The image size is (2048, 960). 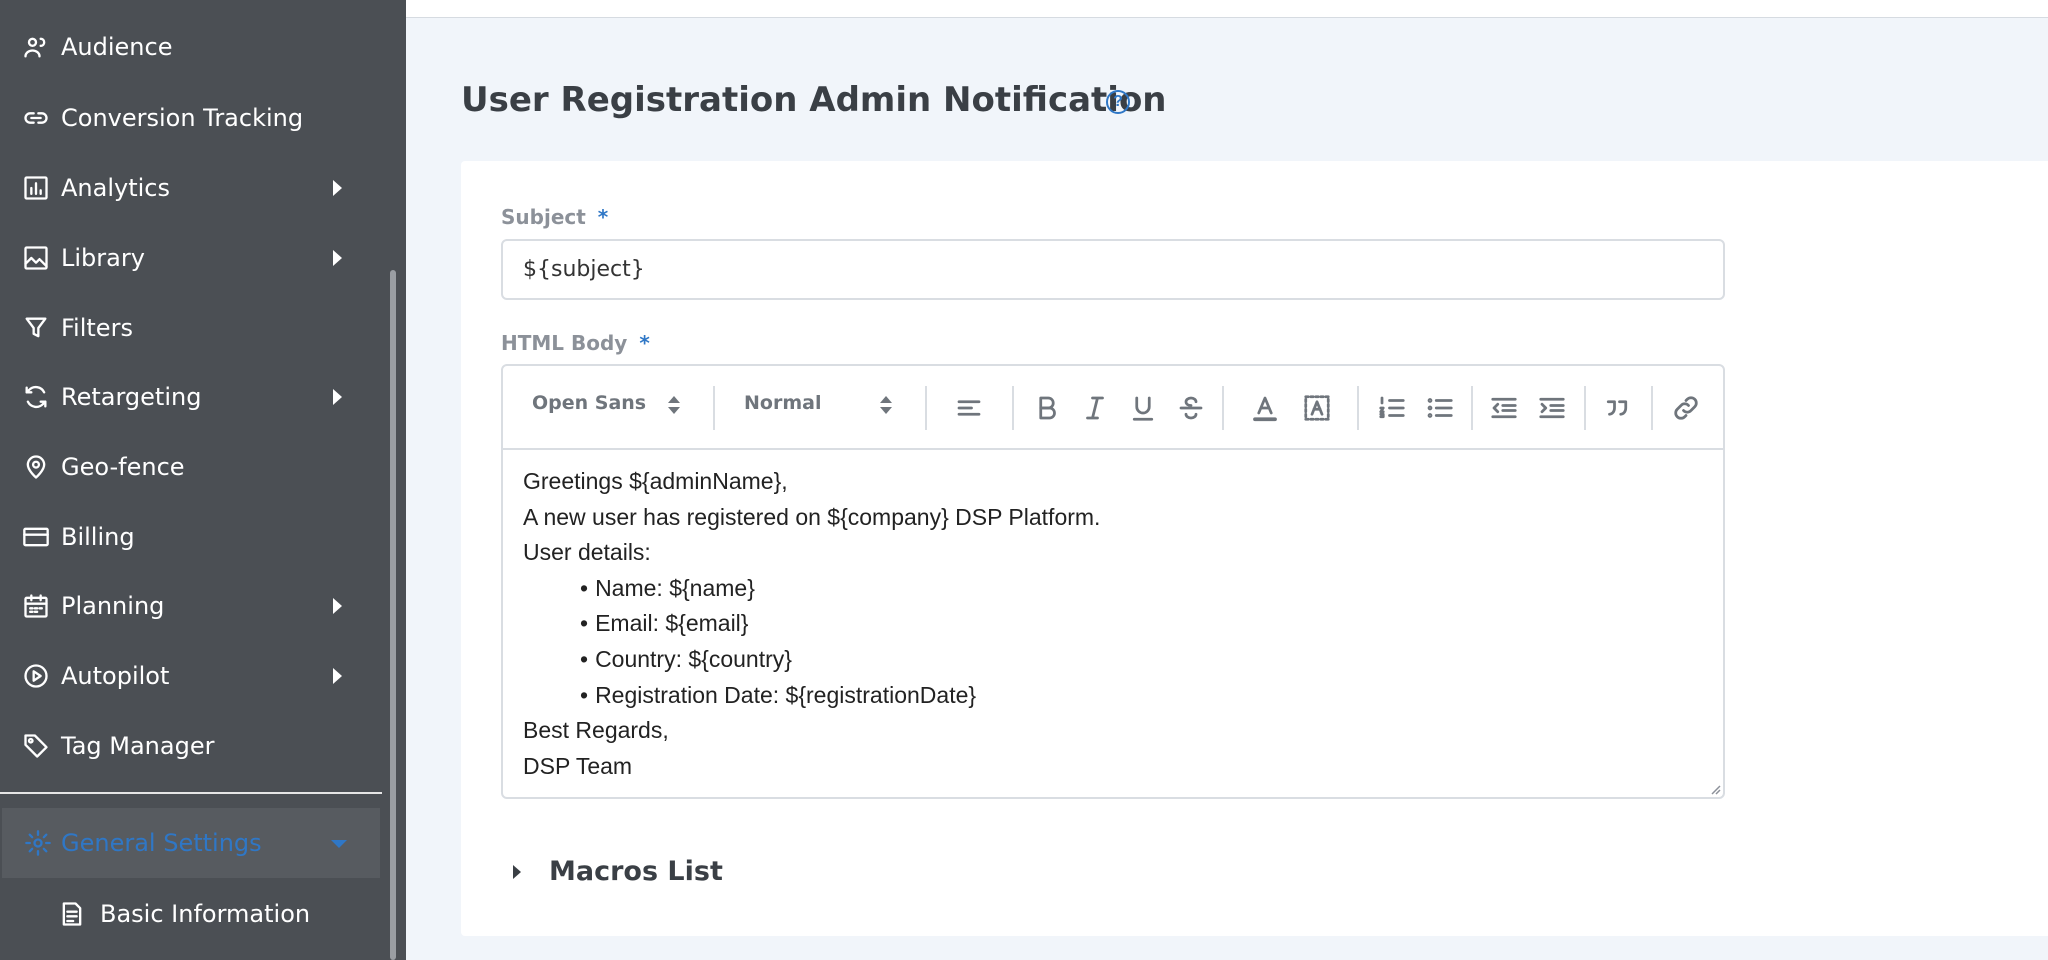 I want to click on tag-icon, so click(x=36, y=746).